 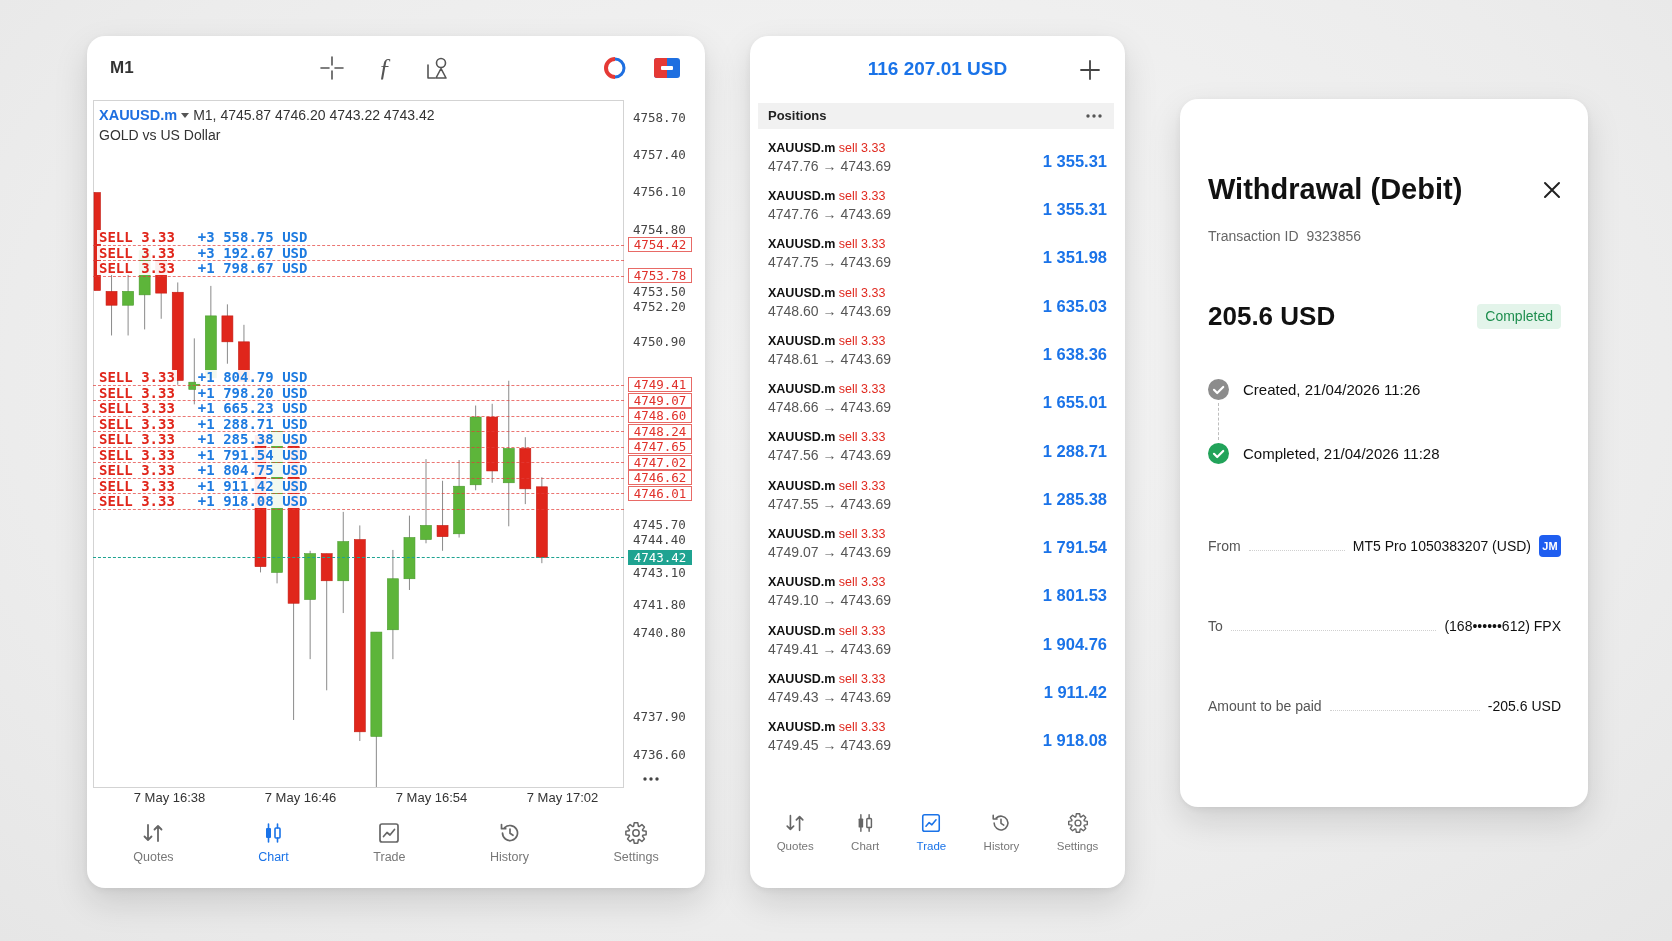 What do you see at coordinates (829, 408) in the screenshot?
I see `position-prices: 4748.66 → 4743.69` at bounding box center [829, 408].